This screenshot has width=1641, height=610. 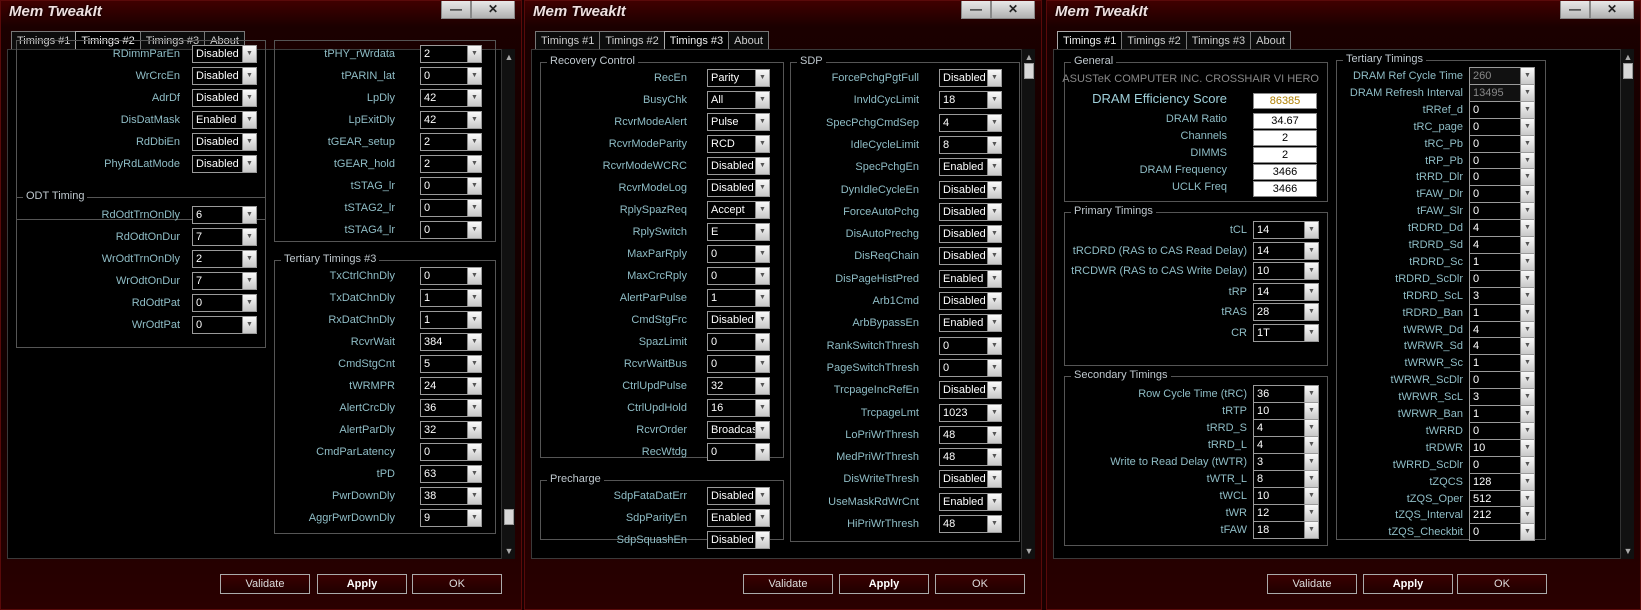 What do you see at coordinates (970, 434) in the screenshot?
I see `select-lopriwrthresh: 48 ▼` at bounding box center [970, 434].